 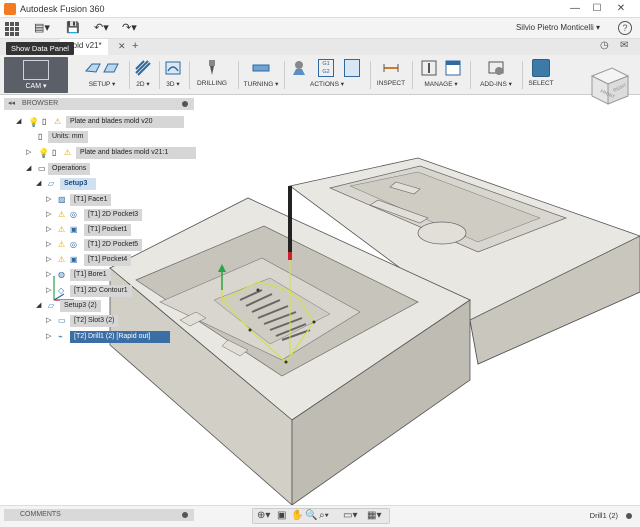 I want to click on workspace-switcher-button: CAM ▾, so click(x=36, y=75).